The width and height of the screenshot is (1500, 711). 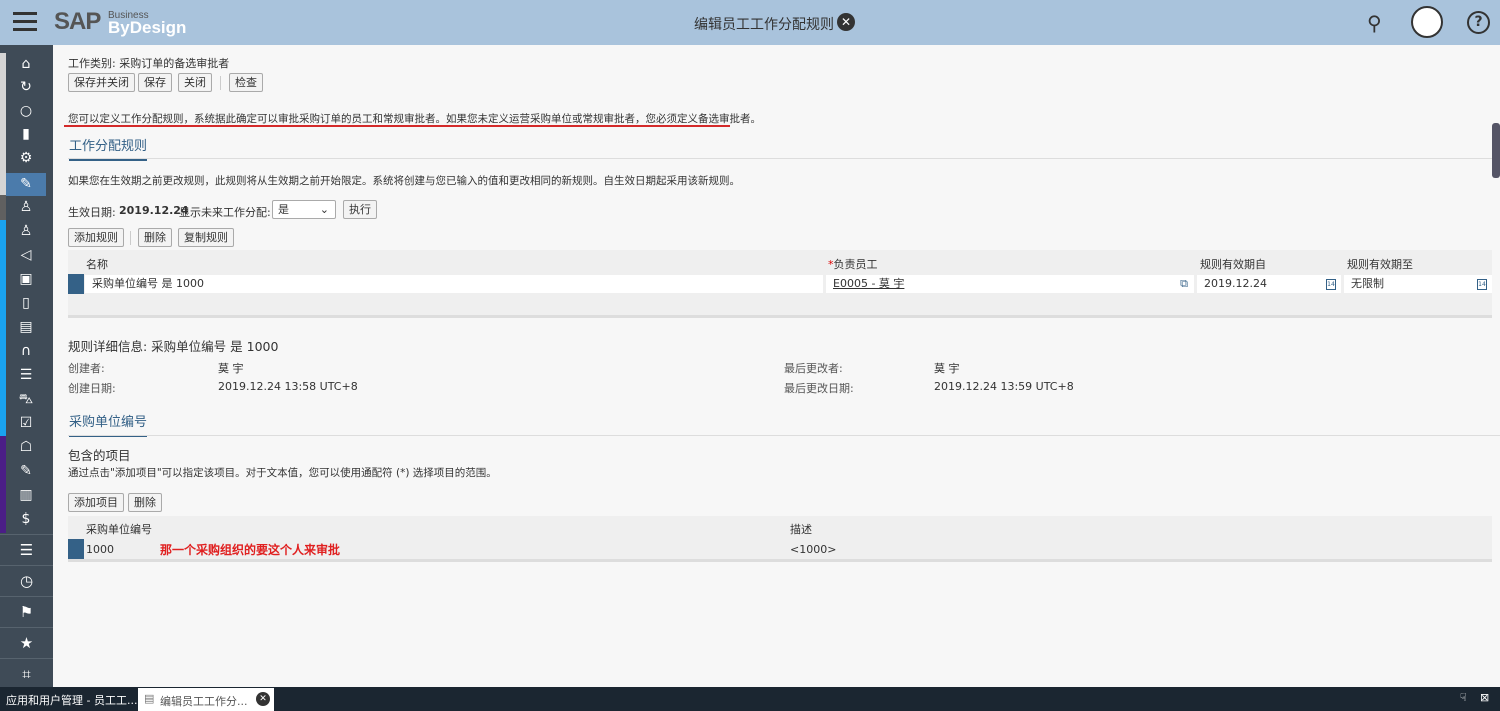 I want to click on rule-name: 采购单位编号 是 1000, so click(x=454, y=284).